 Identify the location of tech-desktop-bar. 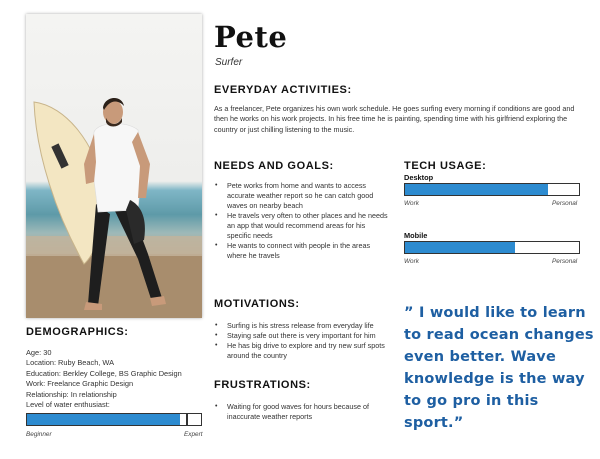
(492, 189).